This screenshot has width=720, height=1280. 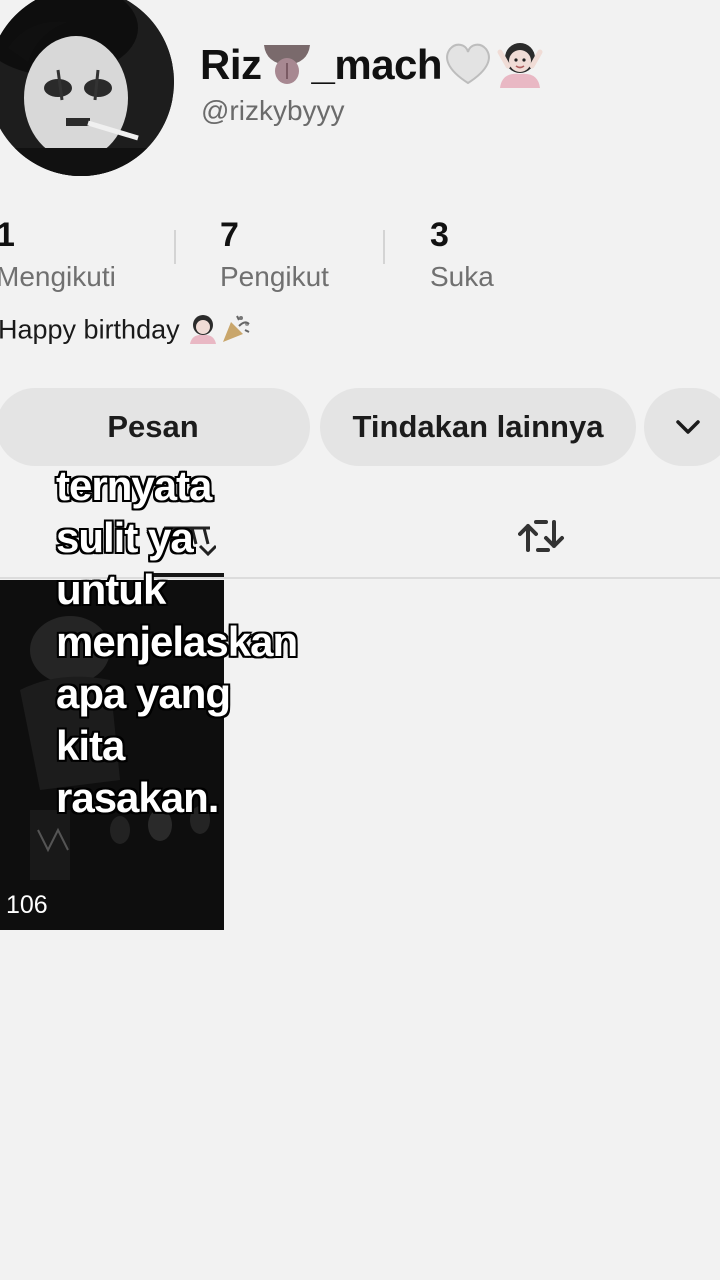 I want to click on avatar-portrait-image, so click(x=87, y=88).